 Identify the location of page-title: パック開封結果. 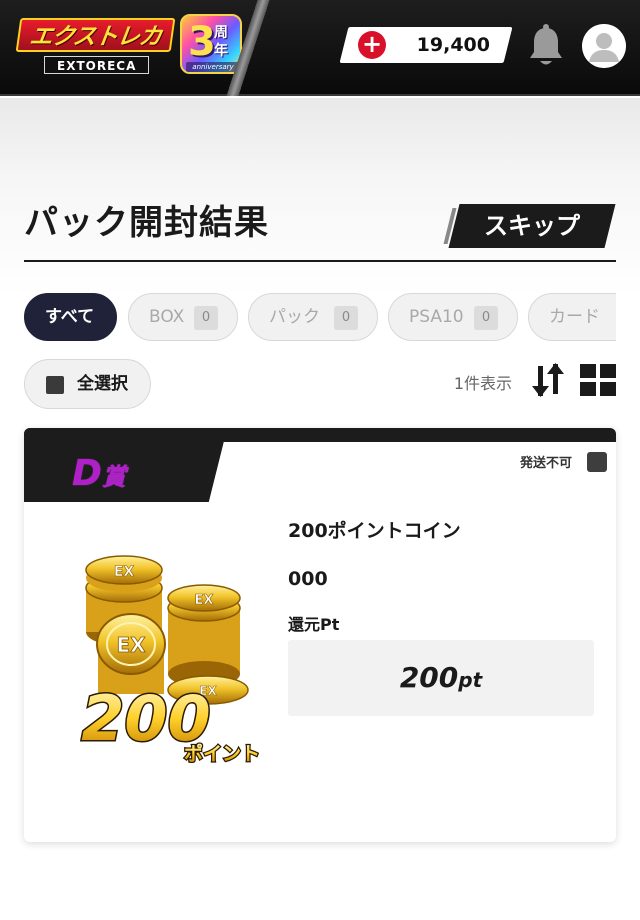
(146, 223).